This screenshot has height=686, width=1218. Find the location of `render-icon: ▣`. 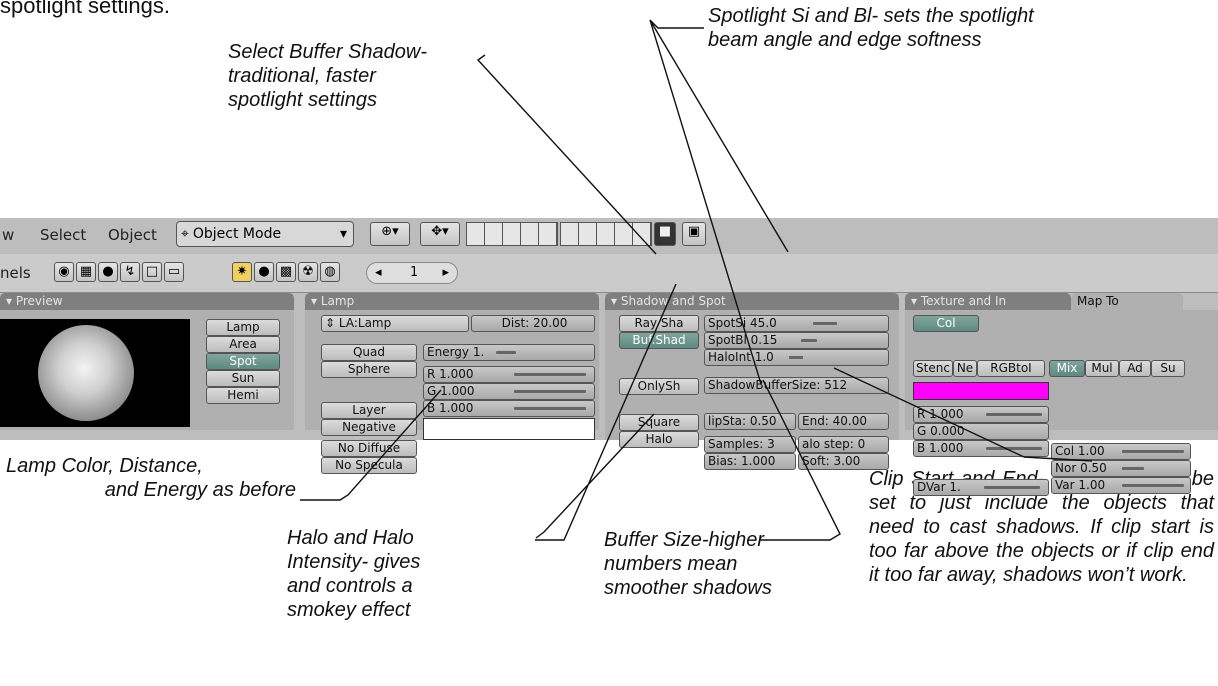

render-icon: ▣ is located at coordinates (694, 234).